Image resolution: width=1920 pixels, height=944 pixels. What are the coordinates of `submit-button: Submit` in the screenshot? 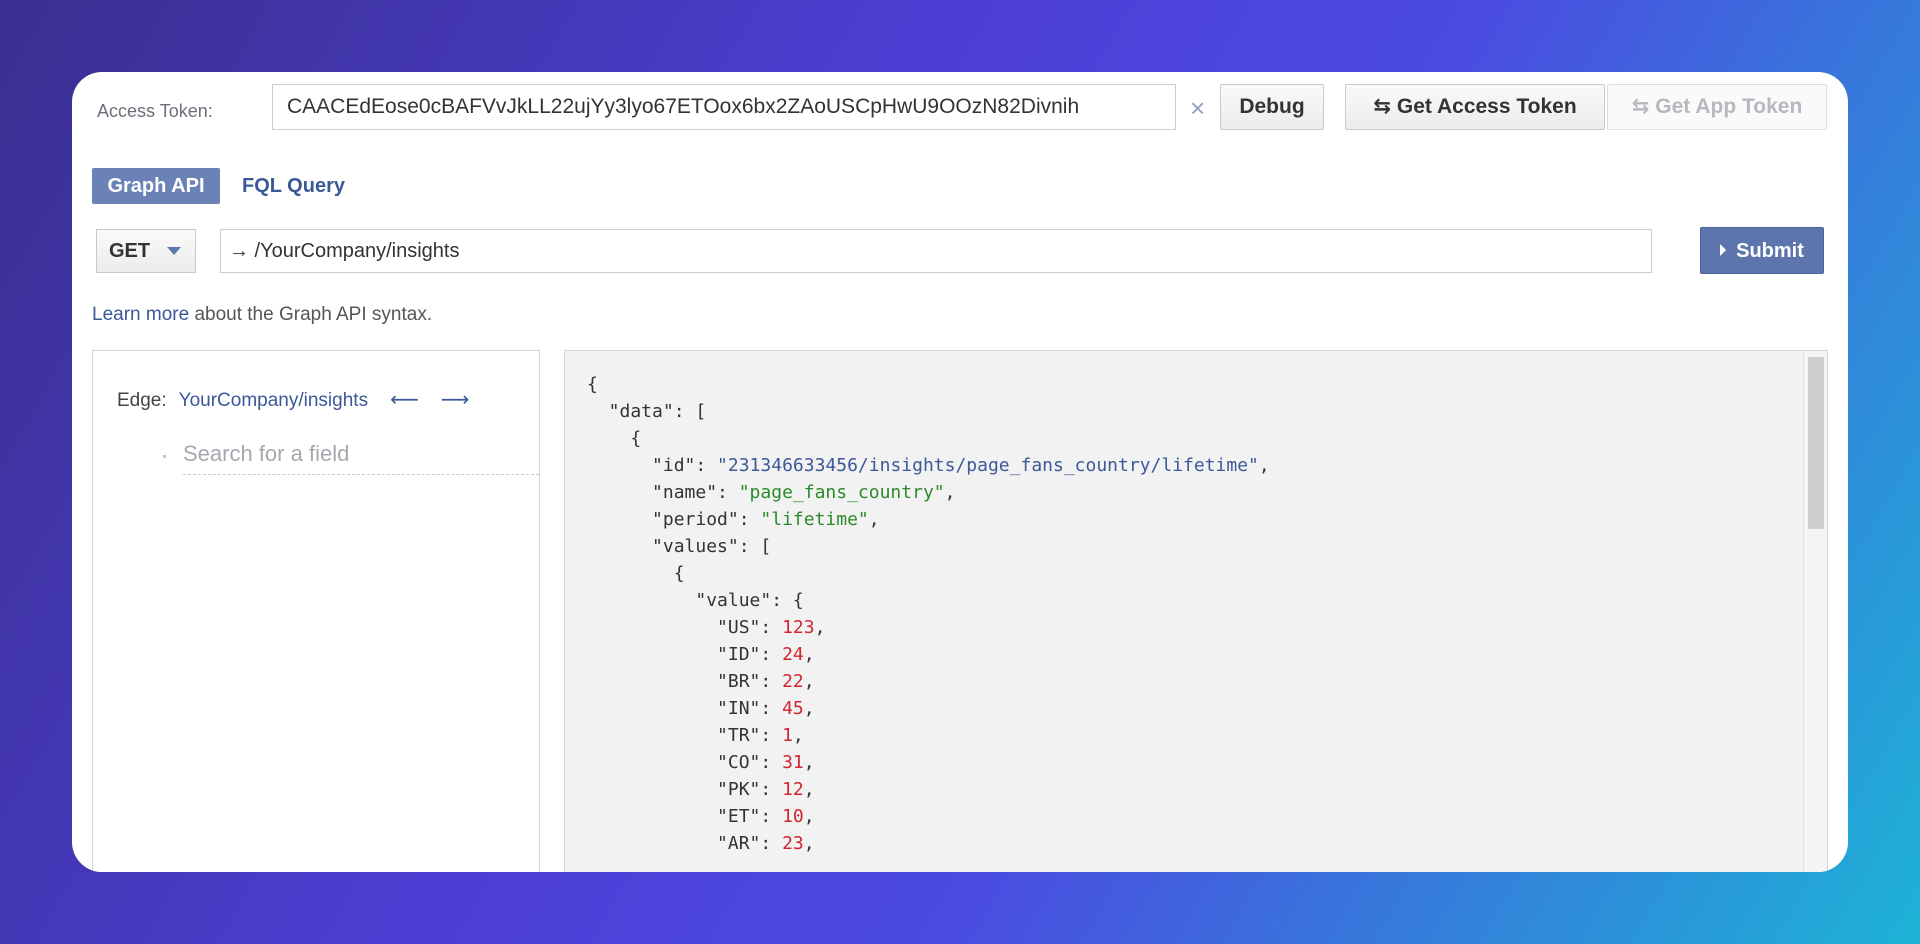 It's located at (1762, 250).